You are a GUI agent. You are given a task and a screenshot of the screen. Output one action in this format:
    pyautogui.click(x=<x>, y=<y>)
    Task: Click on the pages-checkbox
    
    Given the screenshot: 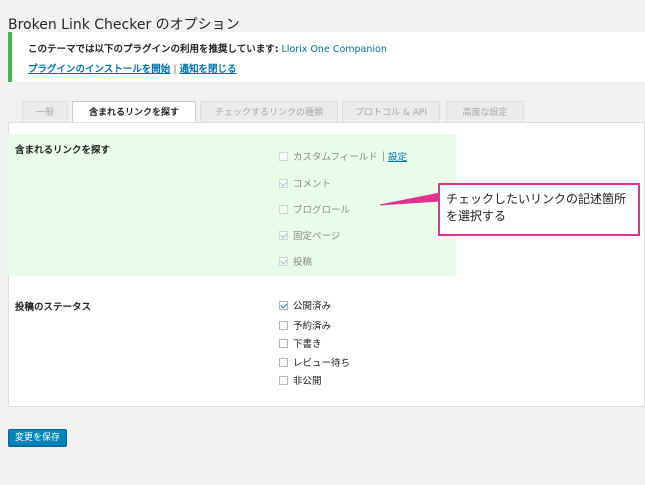 What is the action you would take?
    pyautogui.click(x=283, y=235)
    